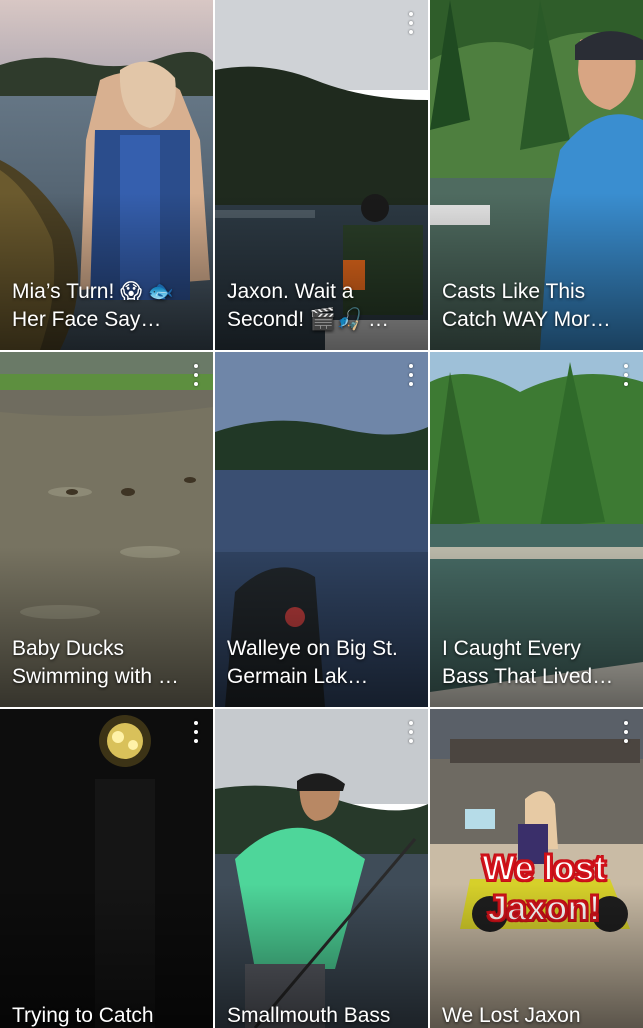  I want to click on video-title: Smallmouth Bass, so click(309, 1015).